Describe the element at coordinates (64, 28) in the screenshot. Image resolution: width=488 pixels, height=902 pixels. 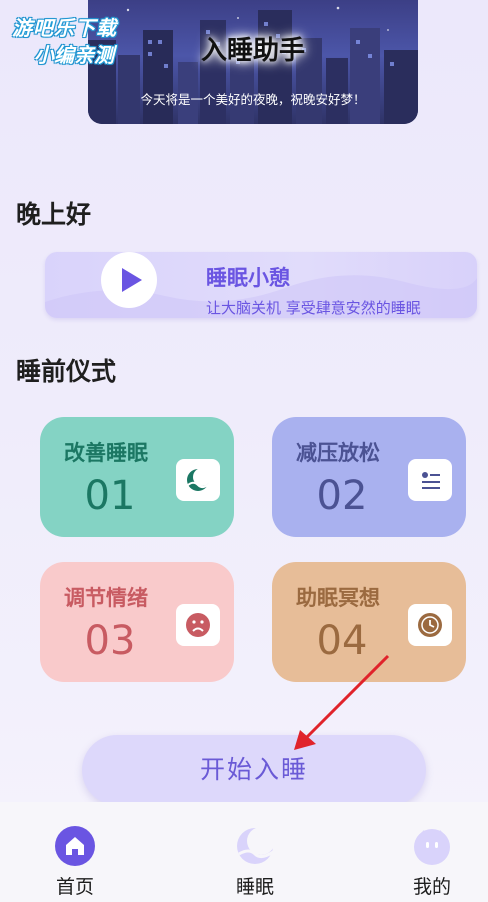
I see `watermark-line1: 游吧乐下载` at that location.